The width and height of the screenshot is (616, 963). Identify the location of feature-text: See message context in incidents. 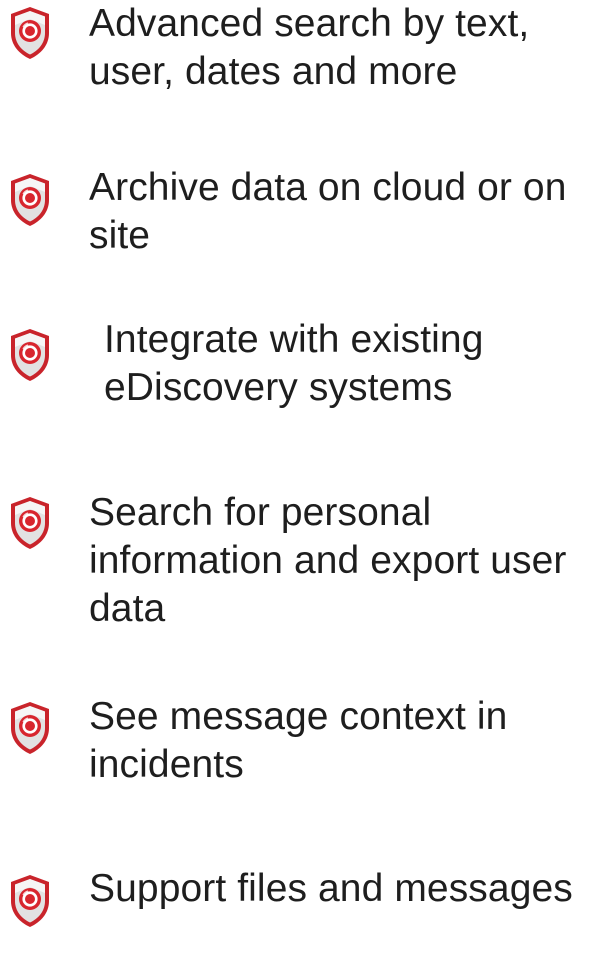
(298, 740).